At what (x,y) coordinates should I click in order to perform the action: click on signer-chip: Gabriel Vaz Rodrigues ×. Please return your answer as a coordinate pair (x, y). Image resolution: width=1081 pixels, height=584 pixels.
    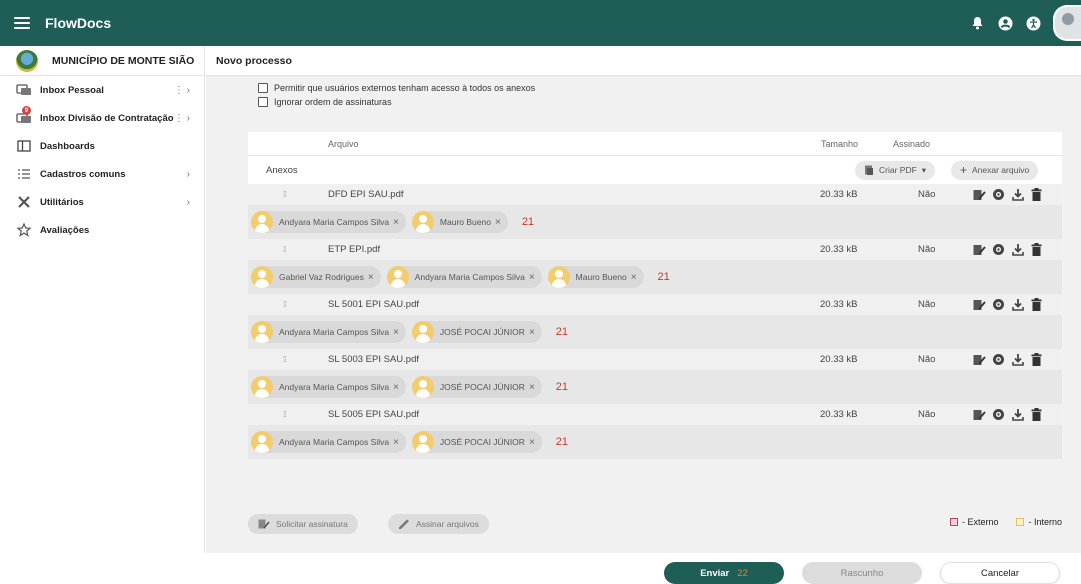
    Looking at the image, I should click on (316, 277).